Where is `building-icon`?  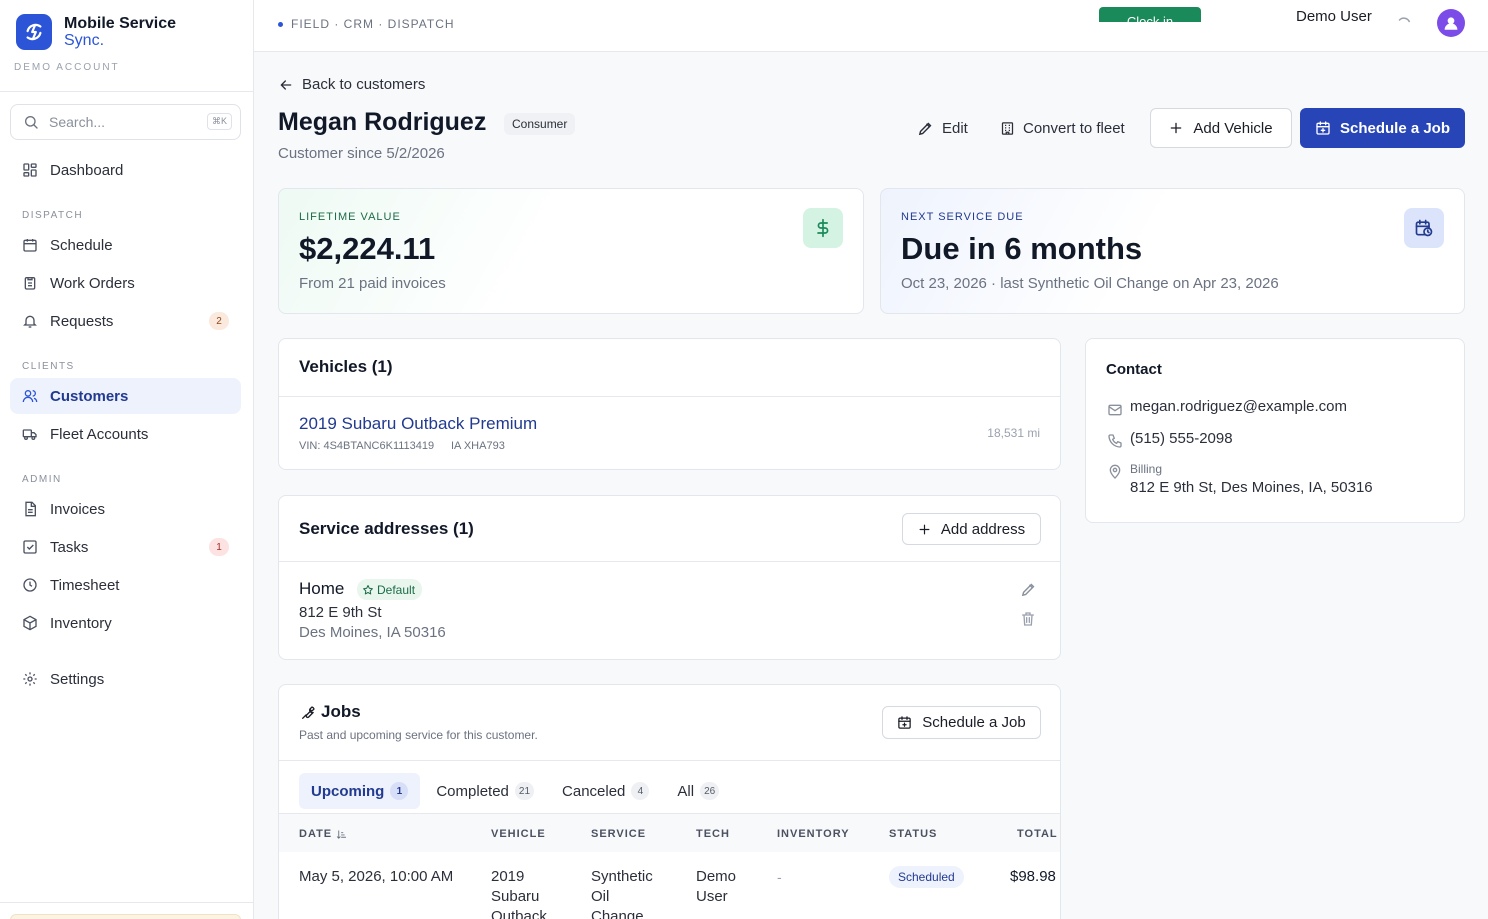 building-icon is located at coordinates (1007, 128).